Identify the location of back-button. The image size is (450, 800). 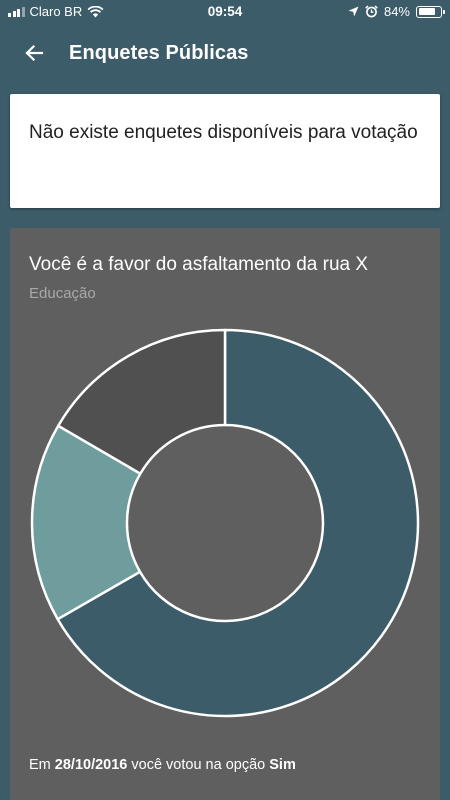
(34, 53).